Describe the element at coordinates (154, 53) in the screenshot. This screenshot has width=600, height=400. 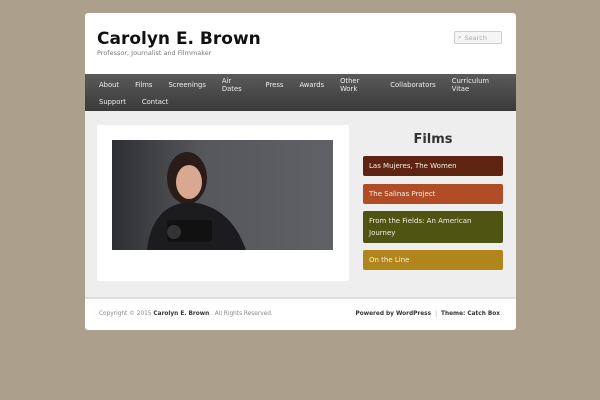
I see `site-tagline: Professor, Journalist and Filmmaker` at that location.